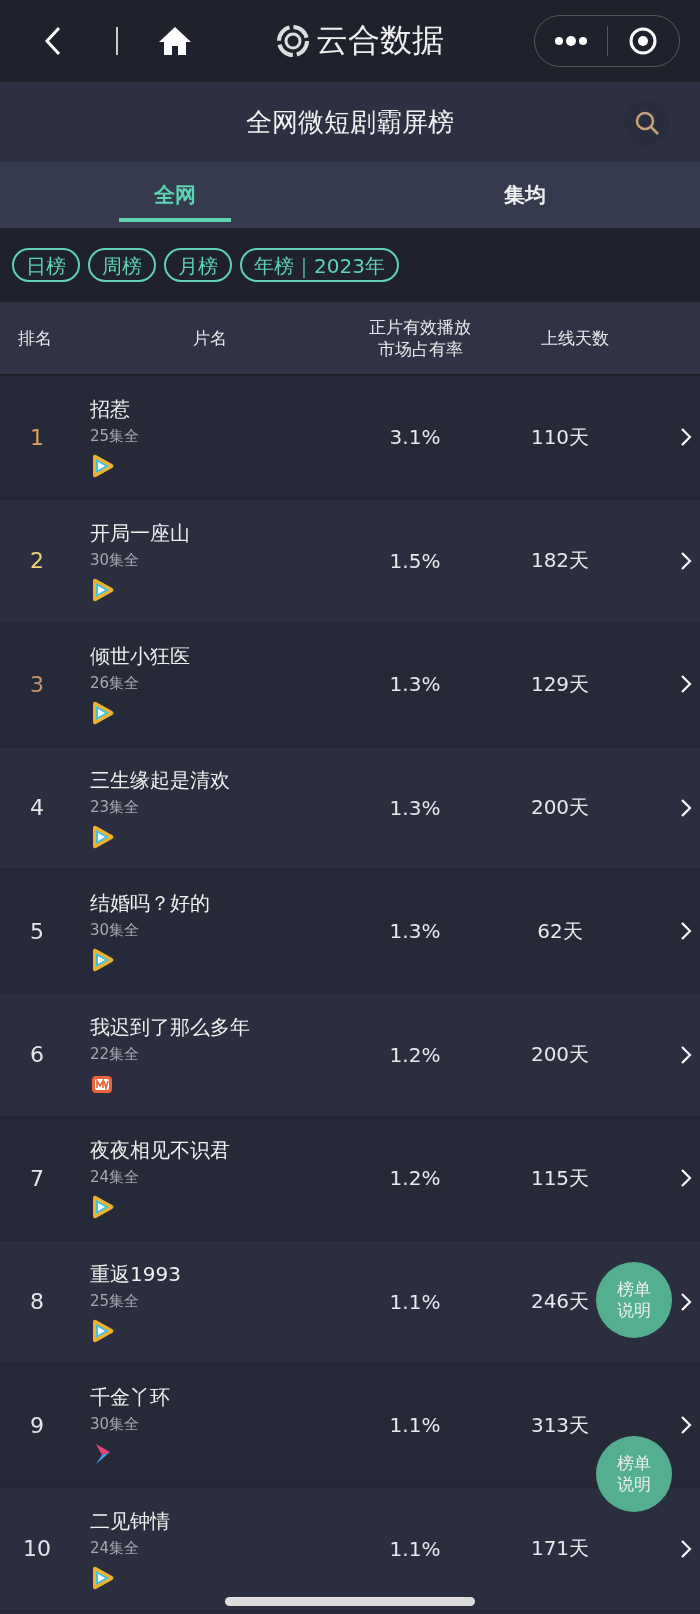  Describe the element at coordinates (122, 265) in the screenshot. I see `filter-chip: 周榜` at that location.